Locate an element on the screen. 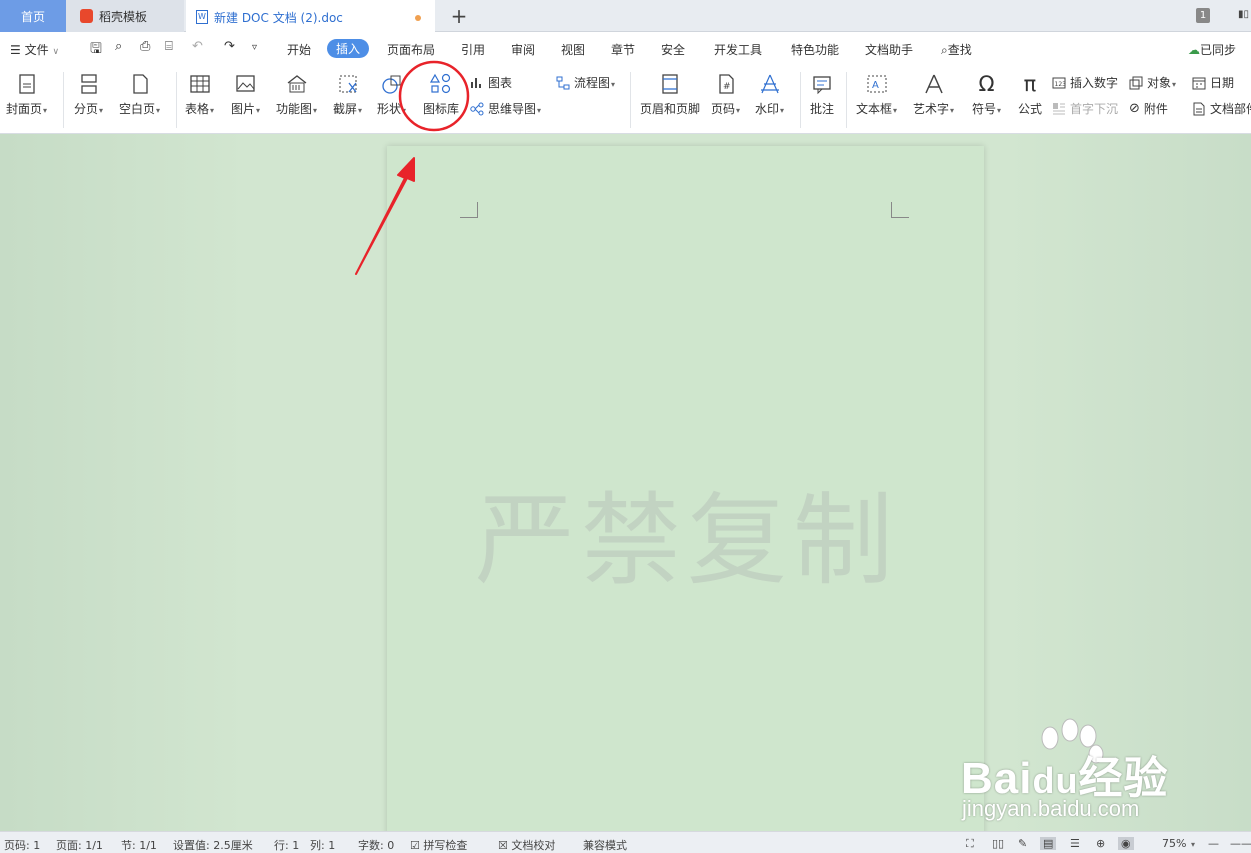 This screenshot has width=1251, height=853. proofread-label: 文档校对 is located at coordinates (533, 845).